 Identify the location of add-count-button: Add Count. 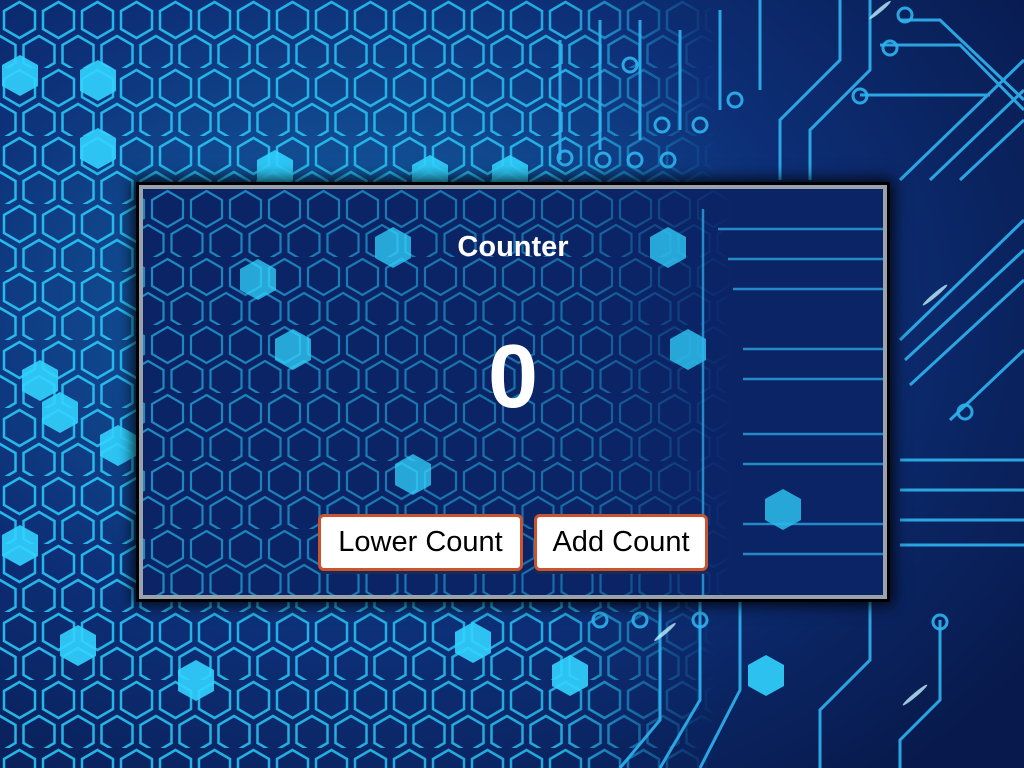
(621, 542).